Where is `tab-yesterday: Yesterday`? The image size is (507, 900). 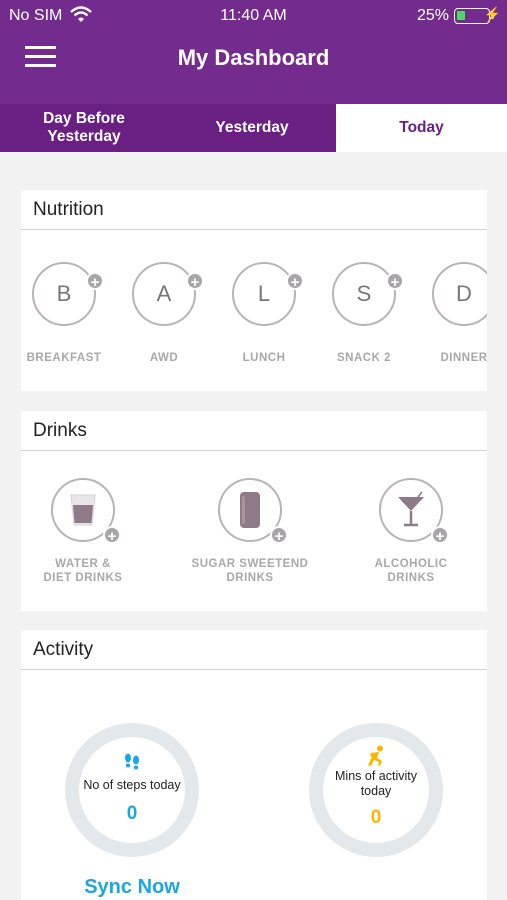
tab-yesterday: Yesterday is located at coordinates (252, 128).